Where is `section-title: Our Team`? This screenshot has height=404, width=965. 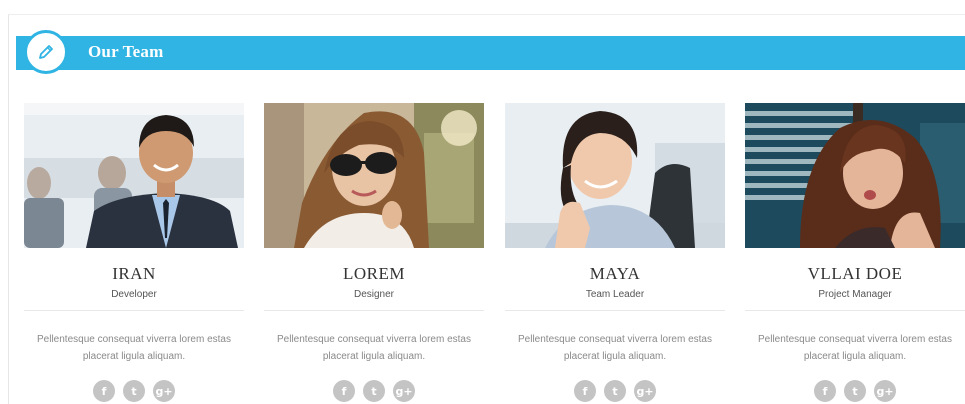
section-title: Our Team is located at coordinates (126, 51).